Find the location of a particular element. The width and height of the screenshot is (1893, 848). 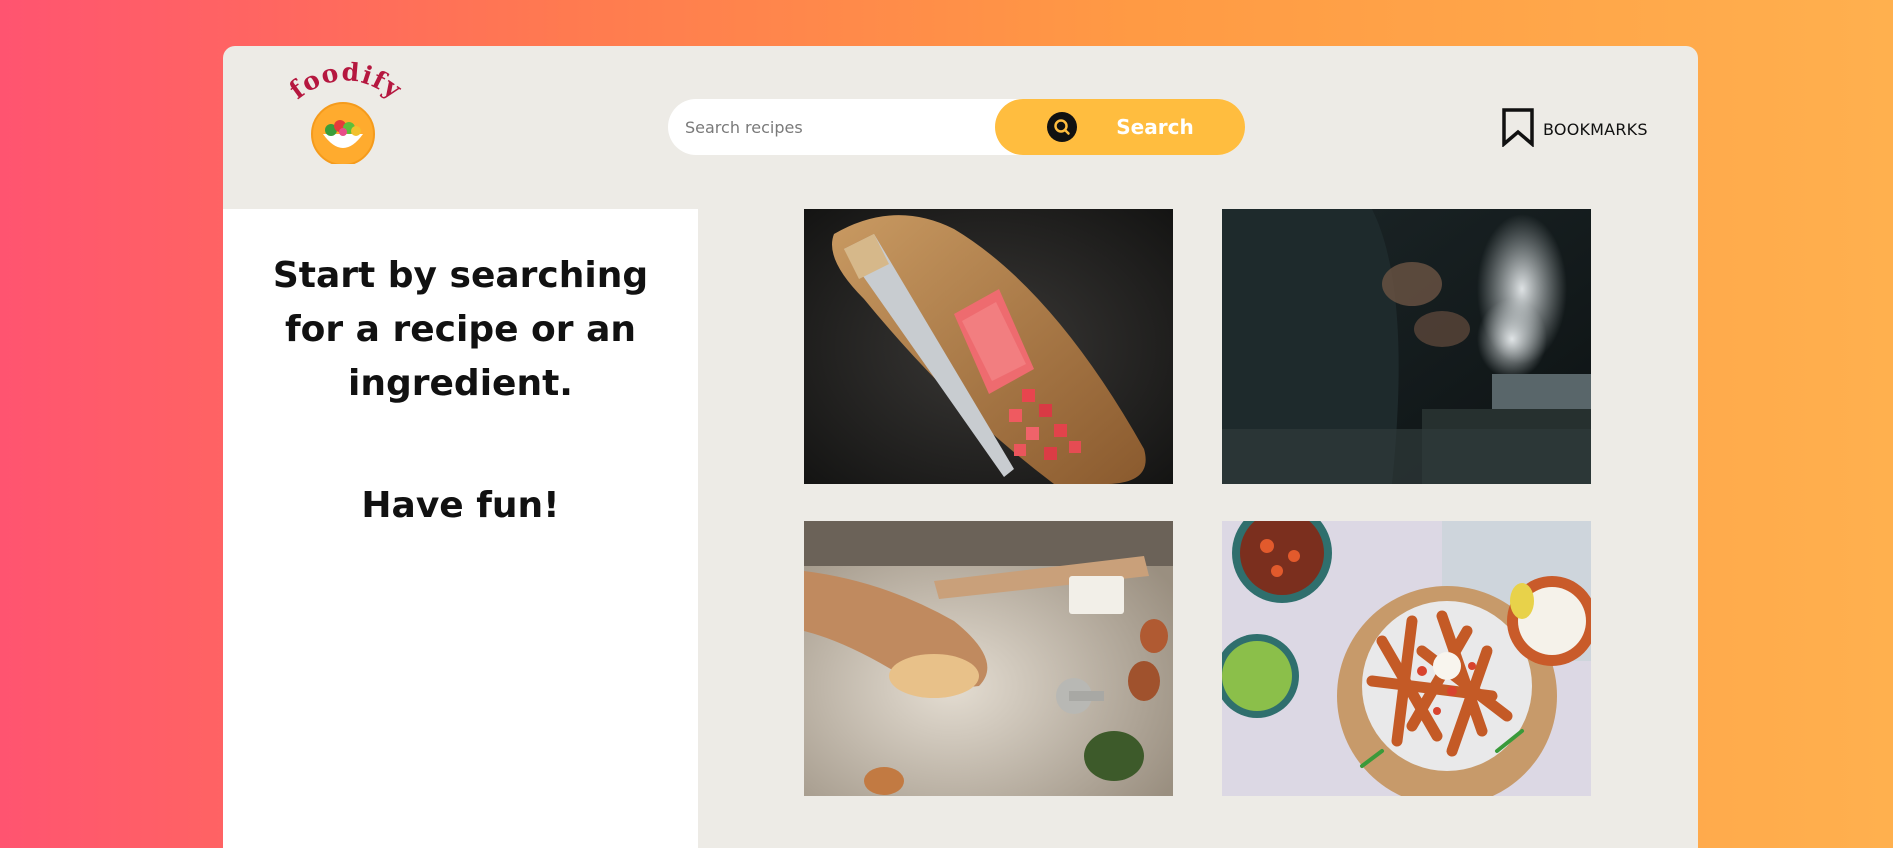

search-icon is located at coordinates (1062, 127).